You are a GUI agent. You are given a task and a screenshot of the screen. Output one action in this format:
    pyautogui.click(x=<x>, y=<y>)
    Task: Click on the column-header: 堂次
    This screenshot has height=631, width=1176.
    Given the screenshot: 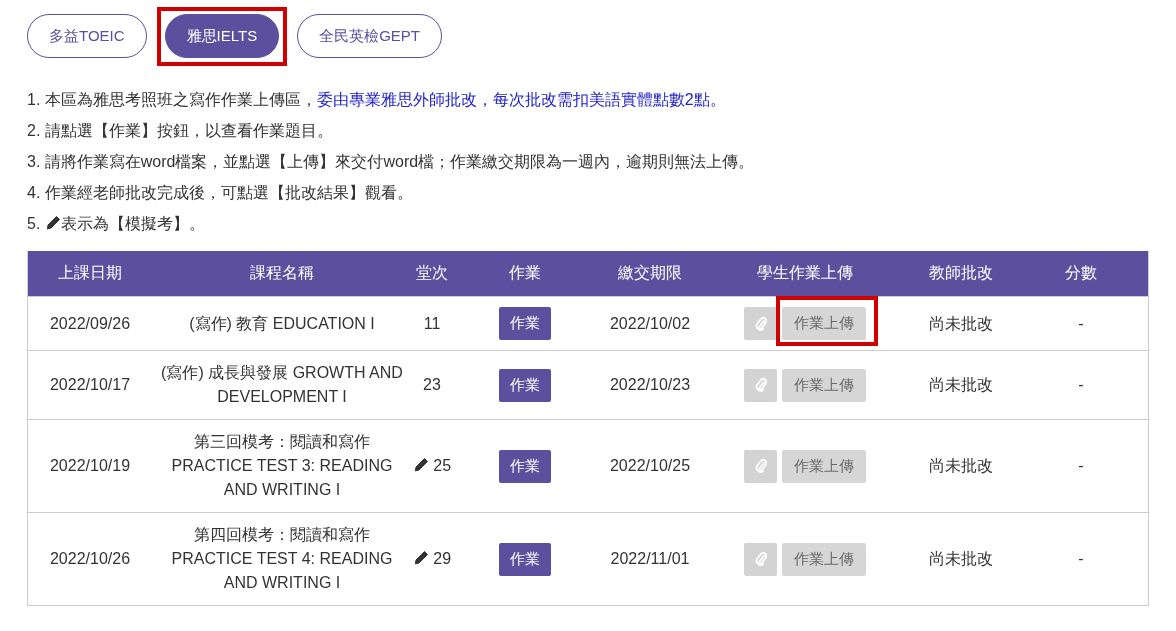 What is the action you would take?
    pyautogui.click(x=432, y=273)
    